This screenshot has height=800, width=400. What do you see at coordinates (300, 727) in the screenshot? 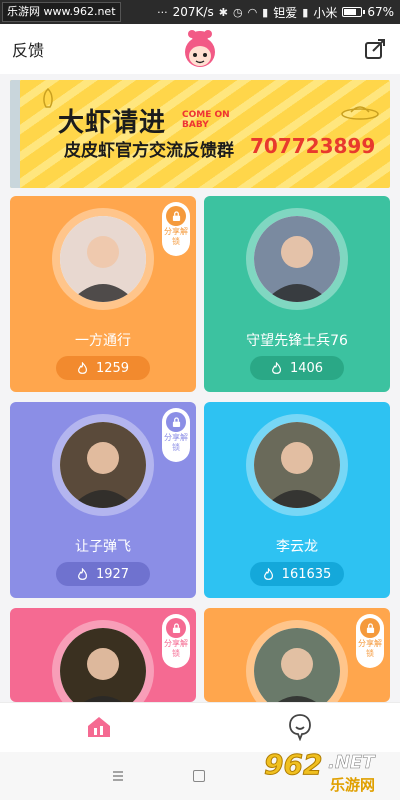
I see `chat-tab-icon` at bounding box center [300, 727].